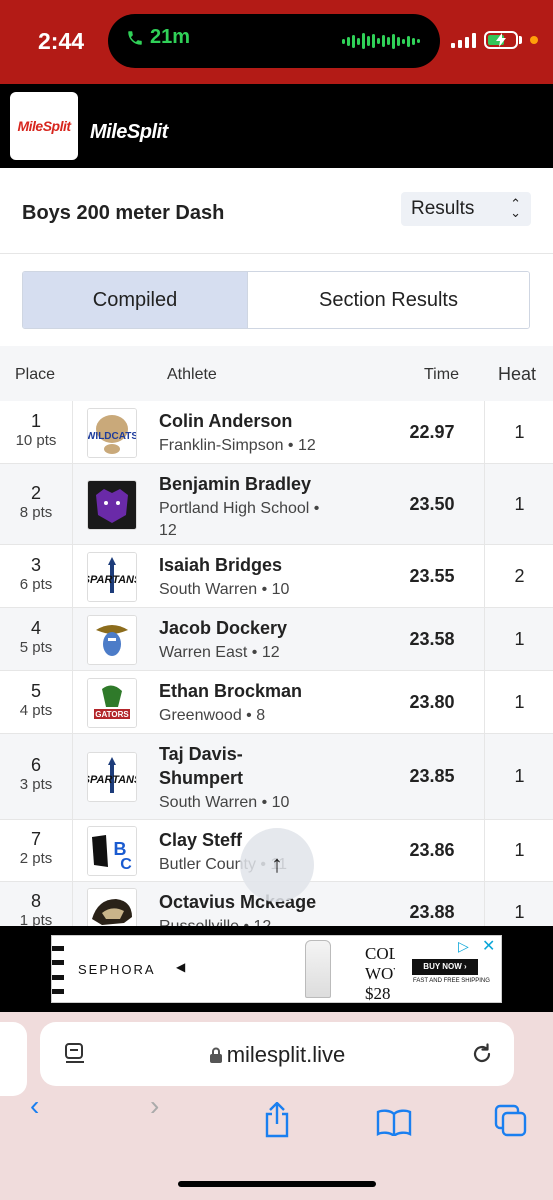  Describe the element at coordinates (380, 963) in the screenshot. I see `ad-headline-text: COLOR WOW` at that location.